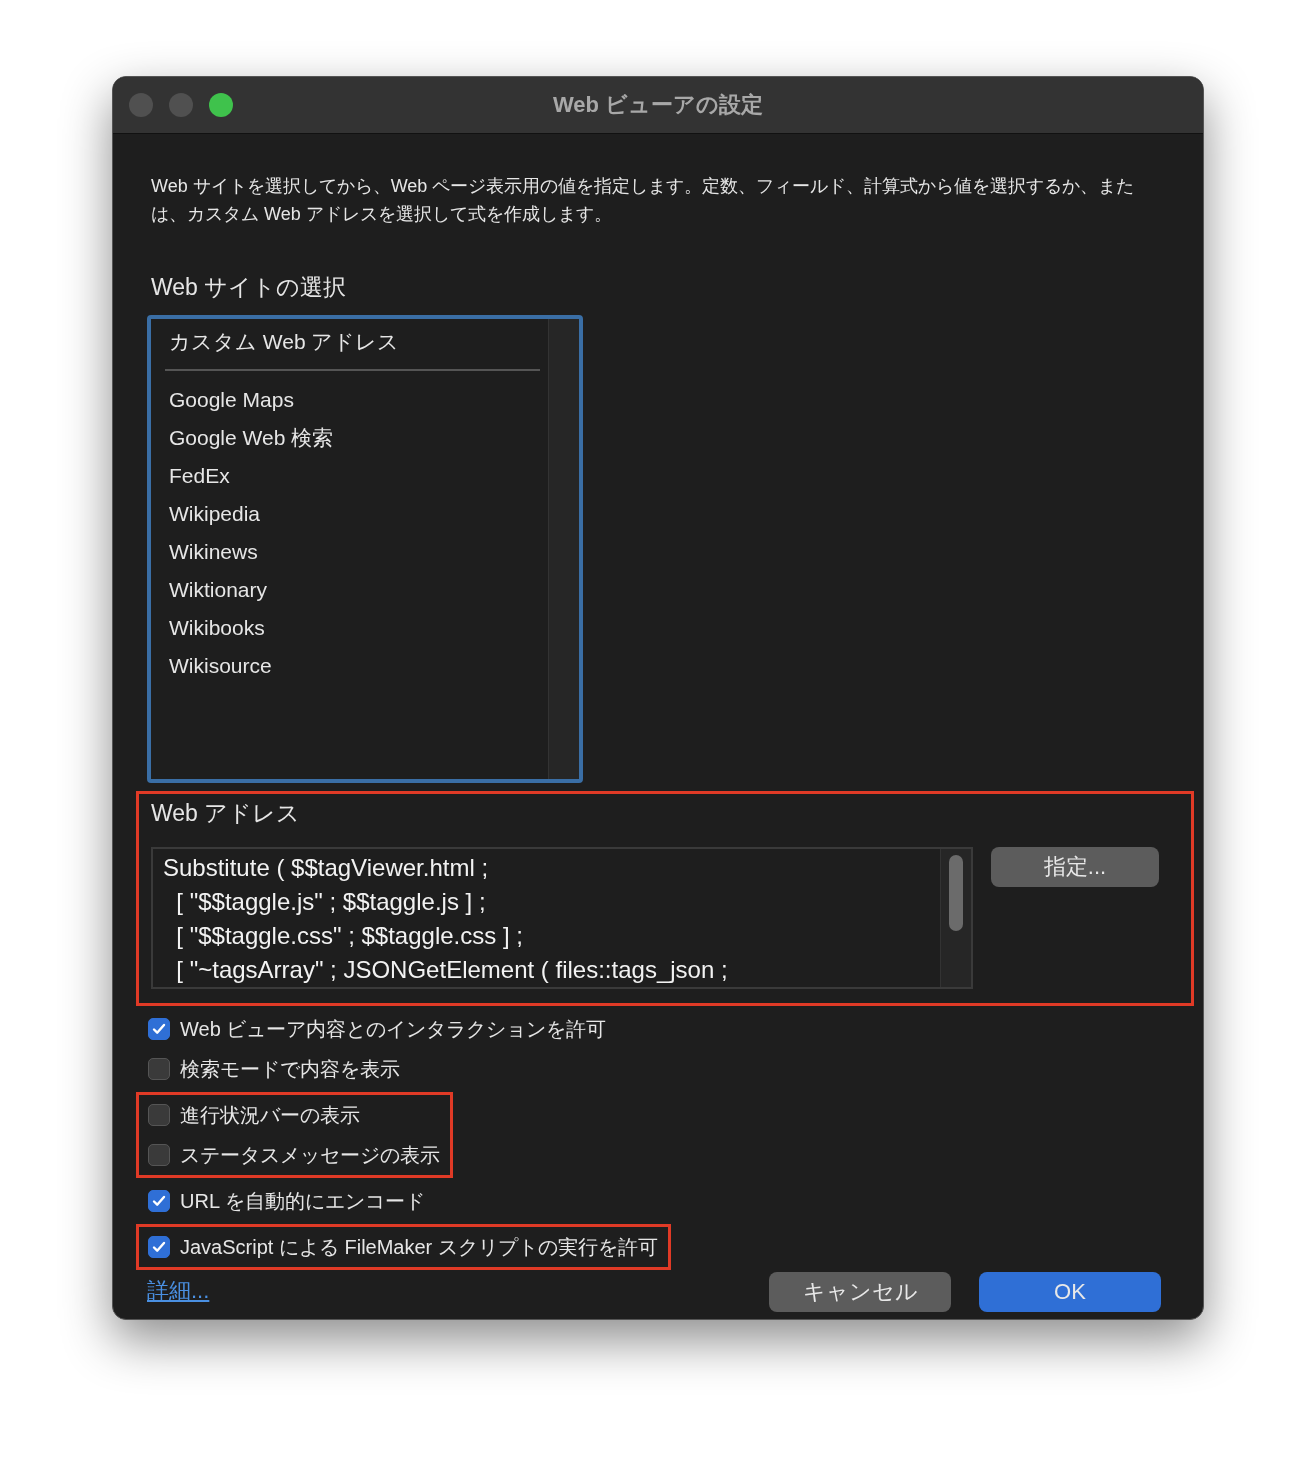 This screenshot has height=1468, width=1316. Describe the element at coordinates (352, 400) in the screenshot. I see `list-item: Google Maps` at that location.